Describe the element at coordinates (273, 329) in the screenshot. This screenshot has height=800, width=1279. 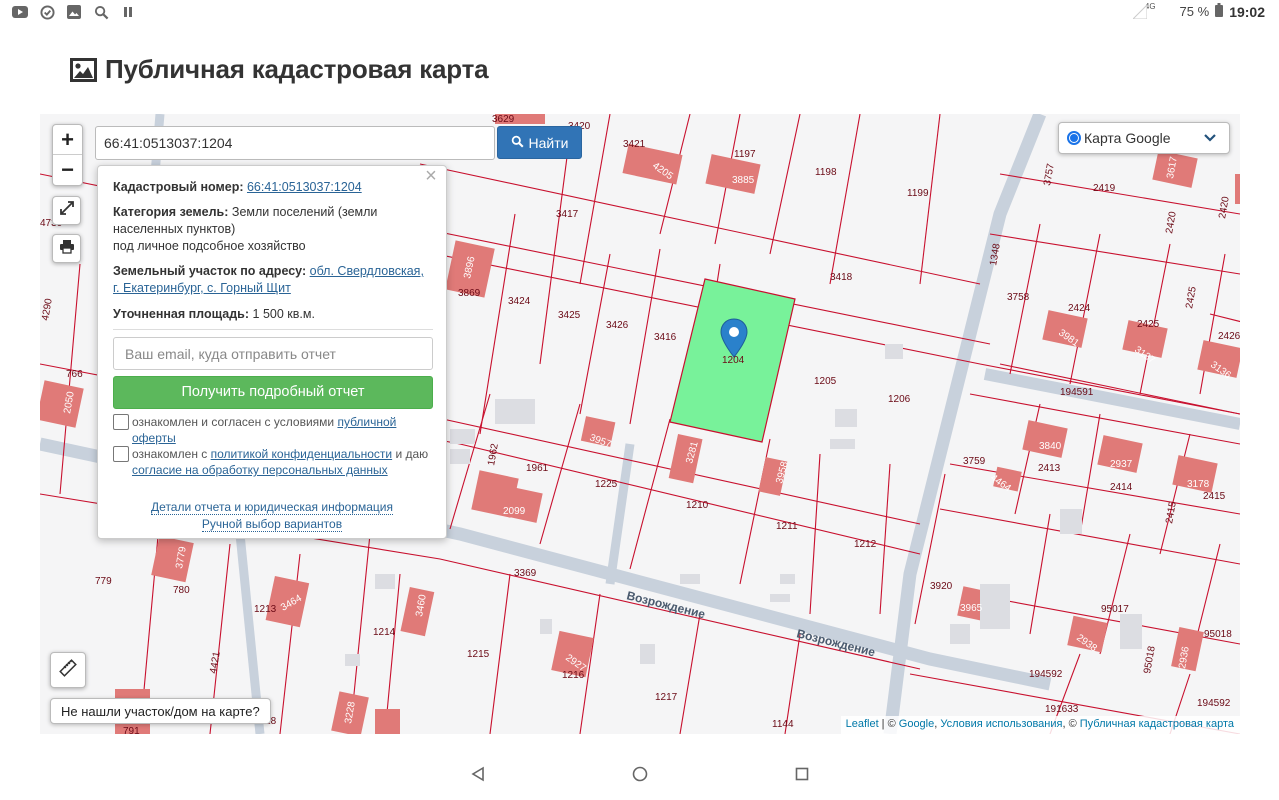
I see `divider` at that location.